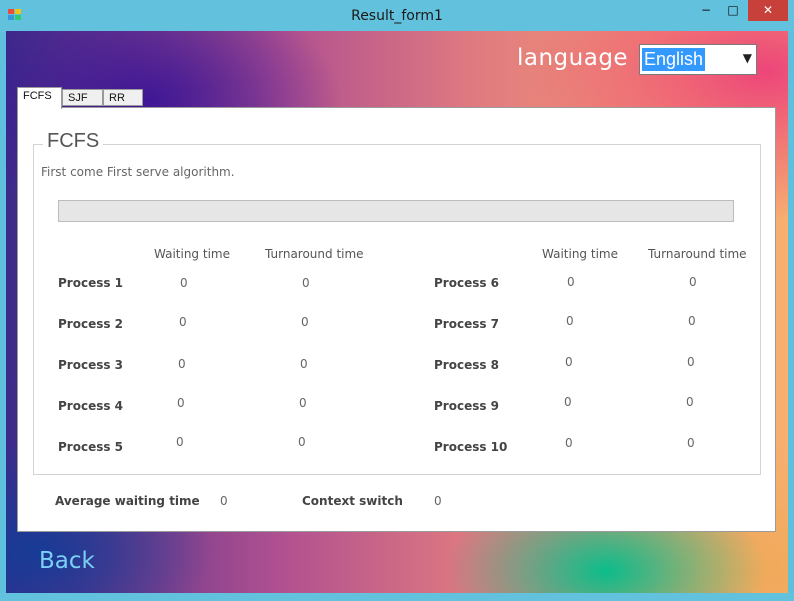 The height and width of the screenshot is (601, 794). What do you see at coordinates (674, 59) in the screenshot?
I see `language-selected-value: English` at bounding box center [674, 59].